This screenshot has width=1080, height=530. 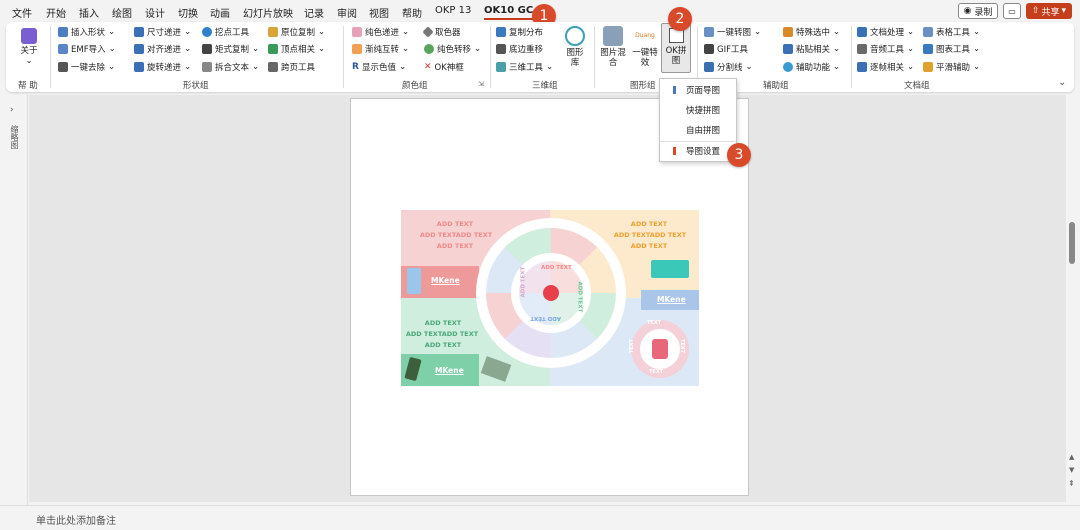 What do you see at coordinates (380, 49) in the screenshot?
I see `gradient-swap-button: 渐纯互转 ⌄` at bounding box center [380, 49].